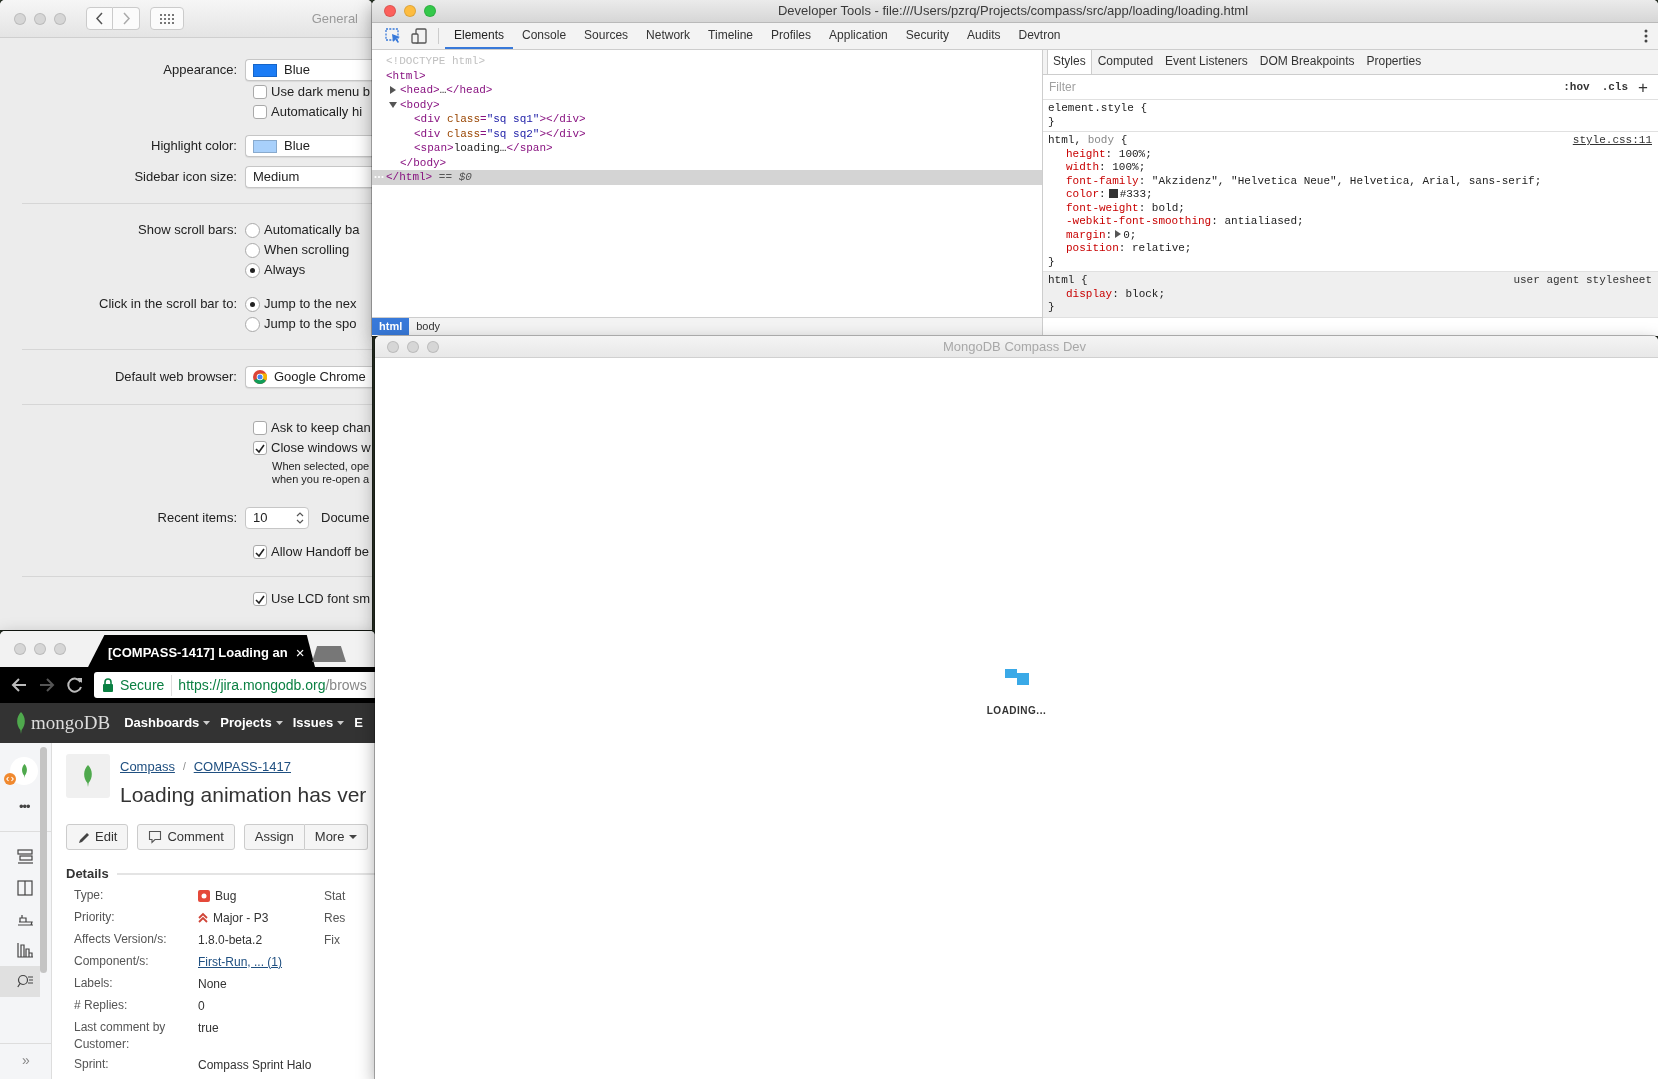 The image size is (1658, 1079). I want to click on project-avatar, so click(24, 771).